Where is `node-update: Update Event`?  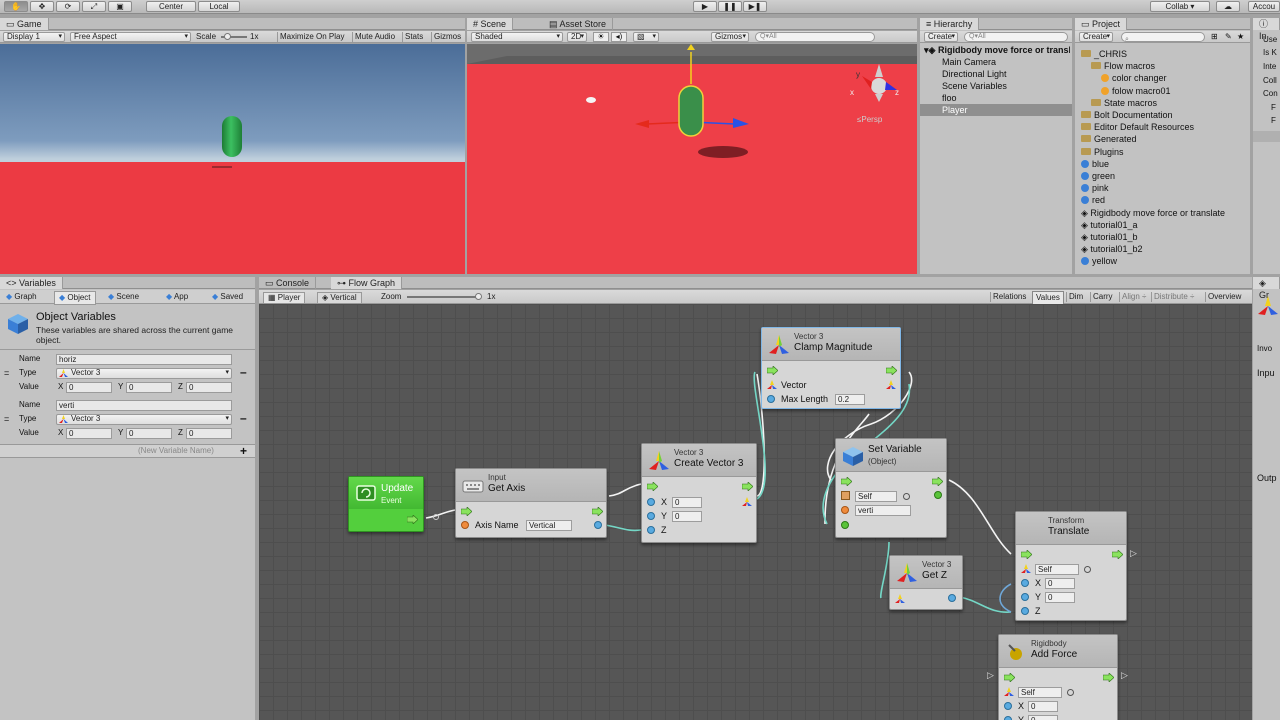
node-update: Update Event is located at coordinates (386, 504).